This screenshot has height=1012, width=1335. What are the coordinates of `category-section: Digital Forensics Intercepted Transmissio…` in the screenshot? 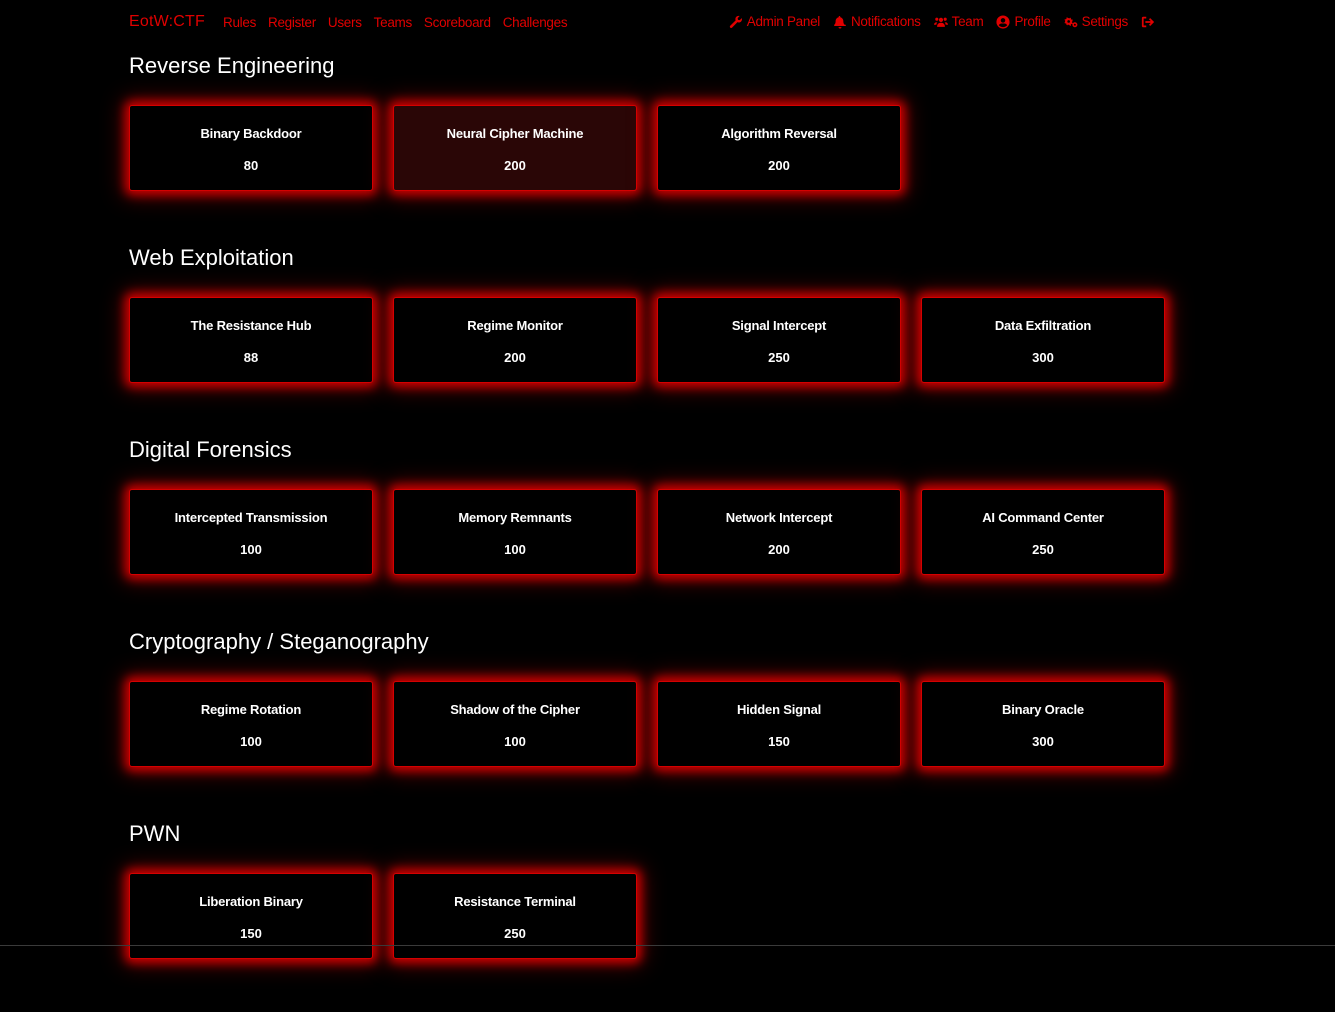 It's located at (649, 532).